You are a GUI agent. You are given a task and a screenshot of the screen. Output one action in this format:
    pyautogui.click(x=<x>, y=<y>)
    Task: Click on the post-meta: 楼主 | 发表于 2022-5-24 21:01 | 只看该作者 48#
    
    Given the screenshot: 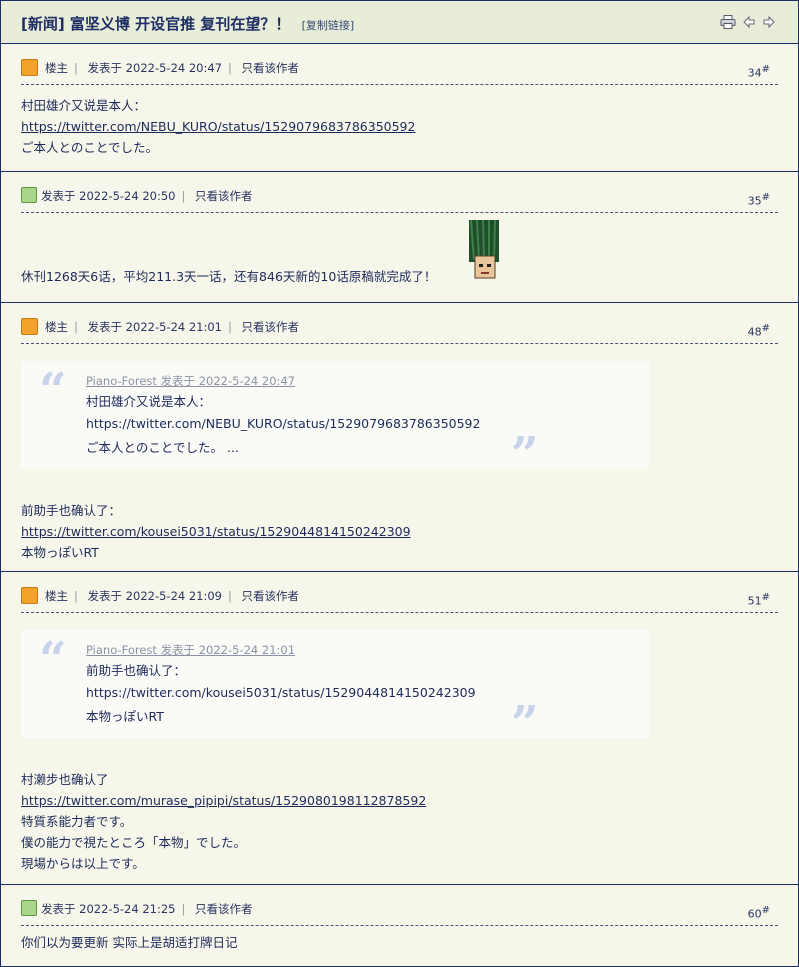 What is the action you would take?
    pyautogui.click(x=399, y=329)
    